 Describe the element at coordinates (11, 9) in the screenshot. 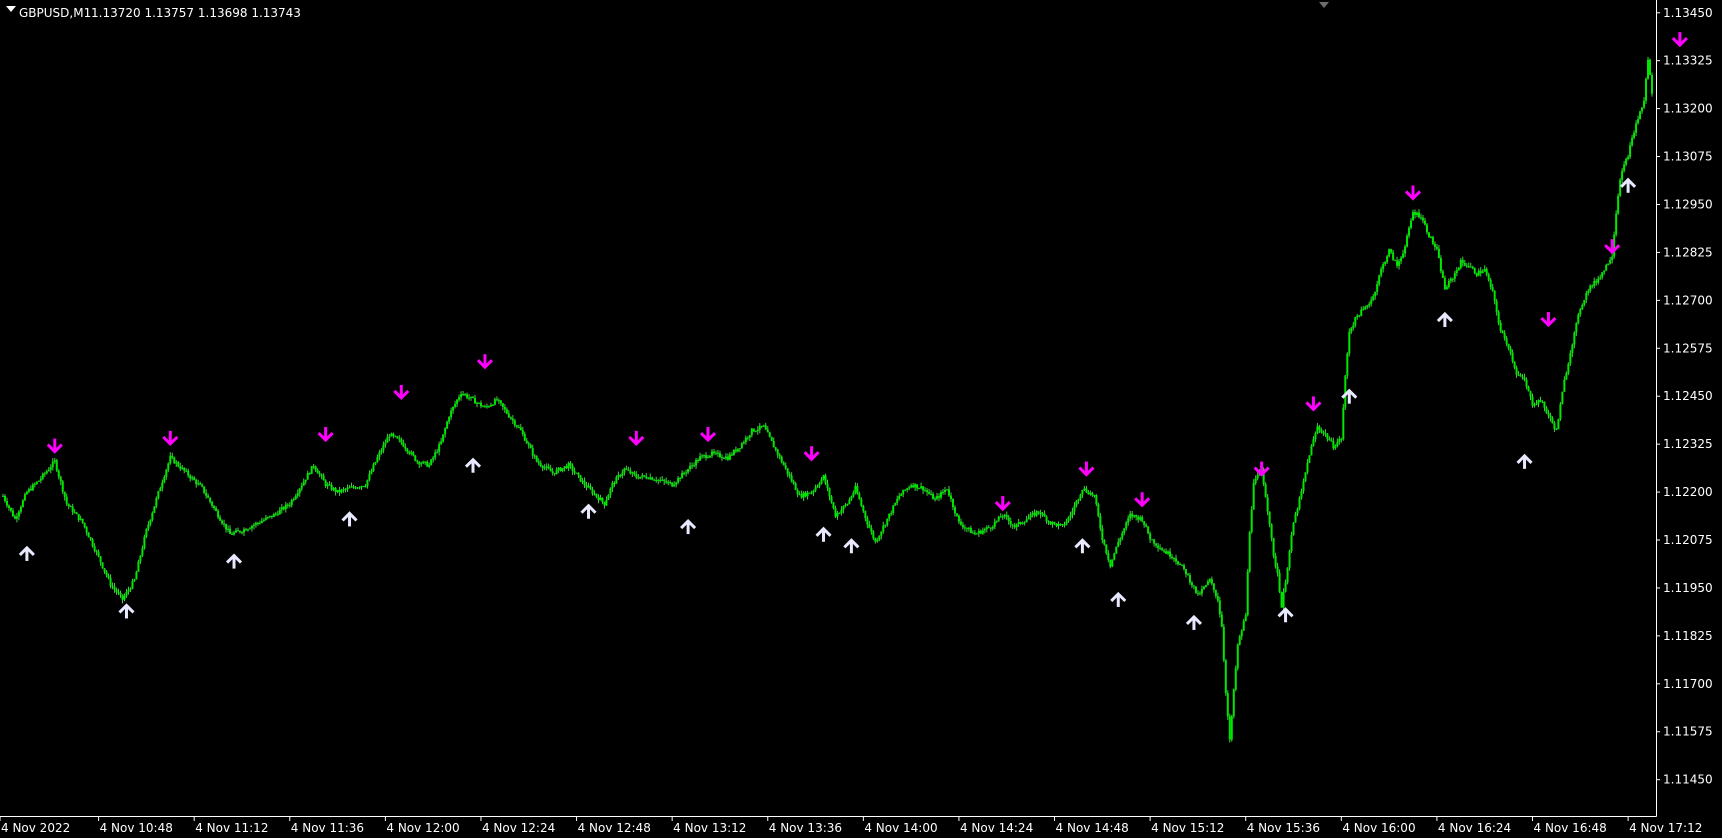

I see `collapse-triangle-icon` at that location.